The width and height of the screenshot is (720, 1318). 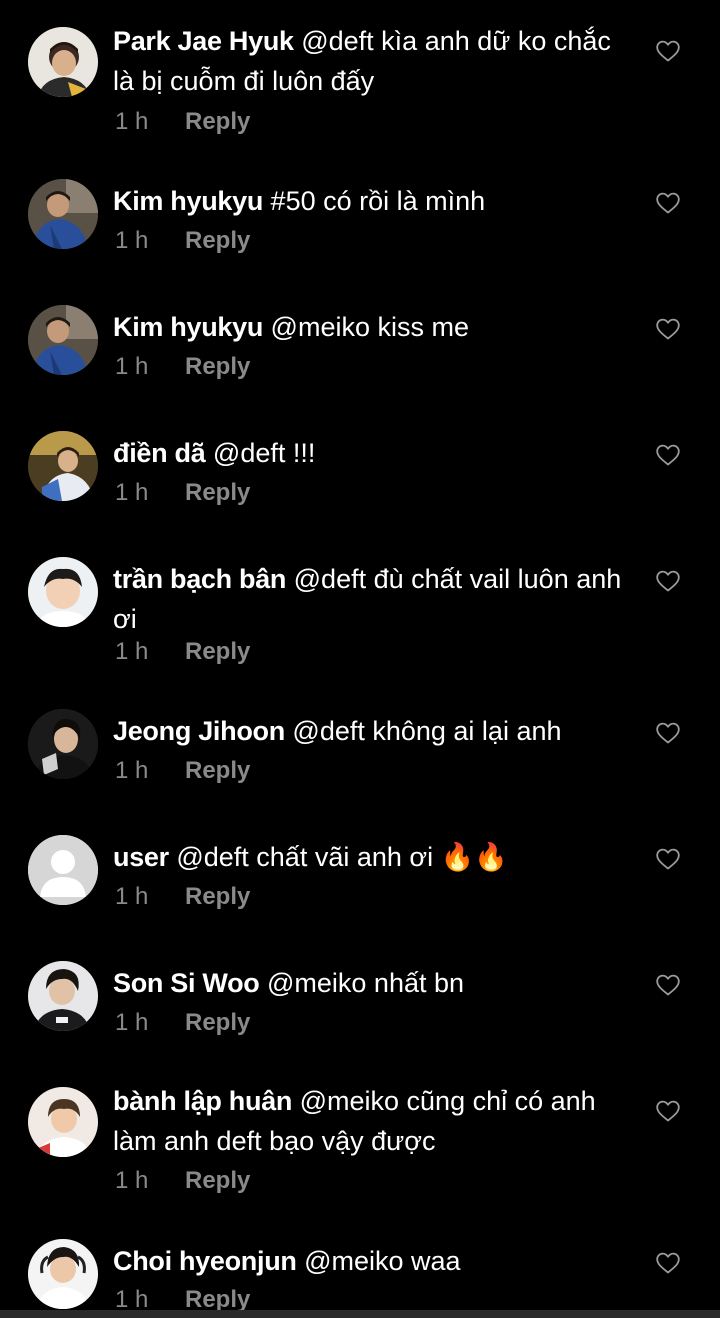 I want to click on comment-username: điền dã, so click(x=159, y=453).